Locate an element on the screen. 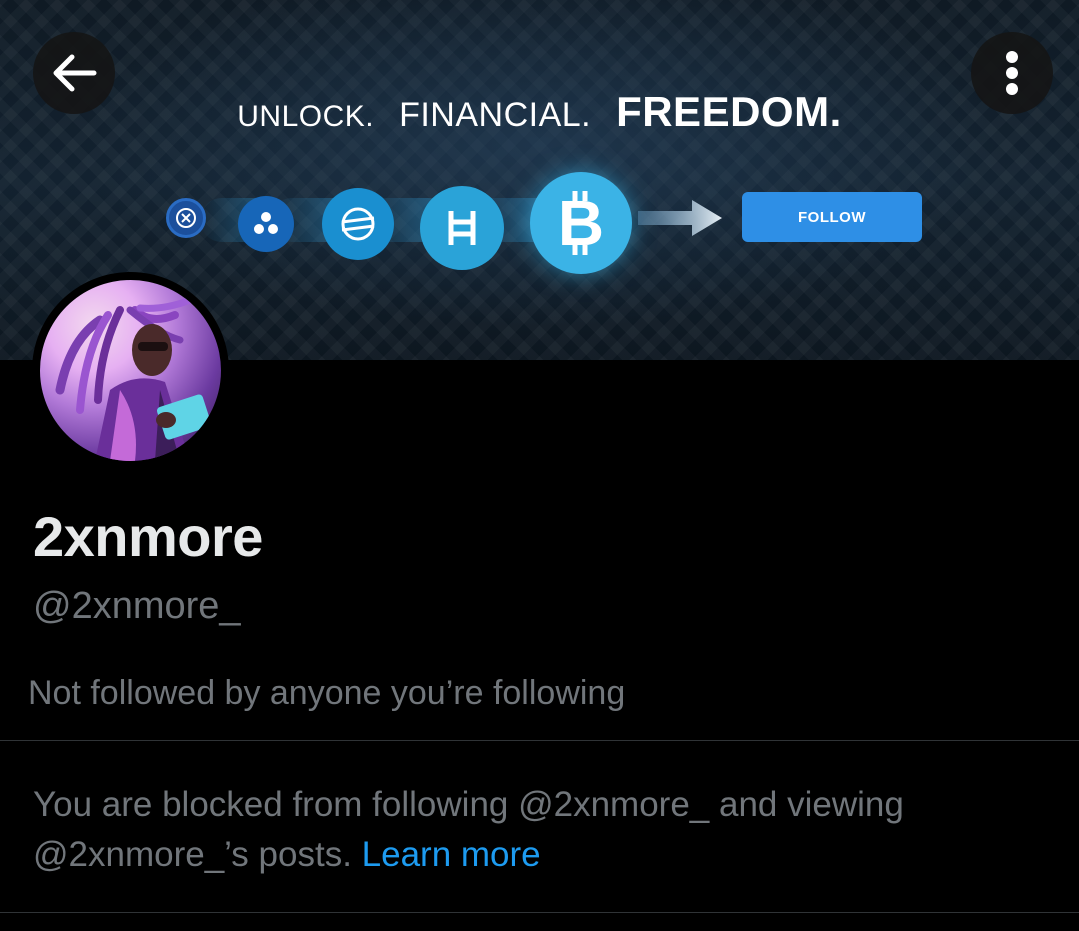 The width and height of the screenshot is (1079, 931). mutual-followers-text: Not followed by anyone you’re following is located at coordinates (326, 693).